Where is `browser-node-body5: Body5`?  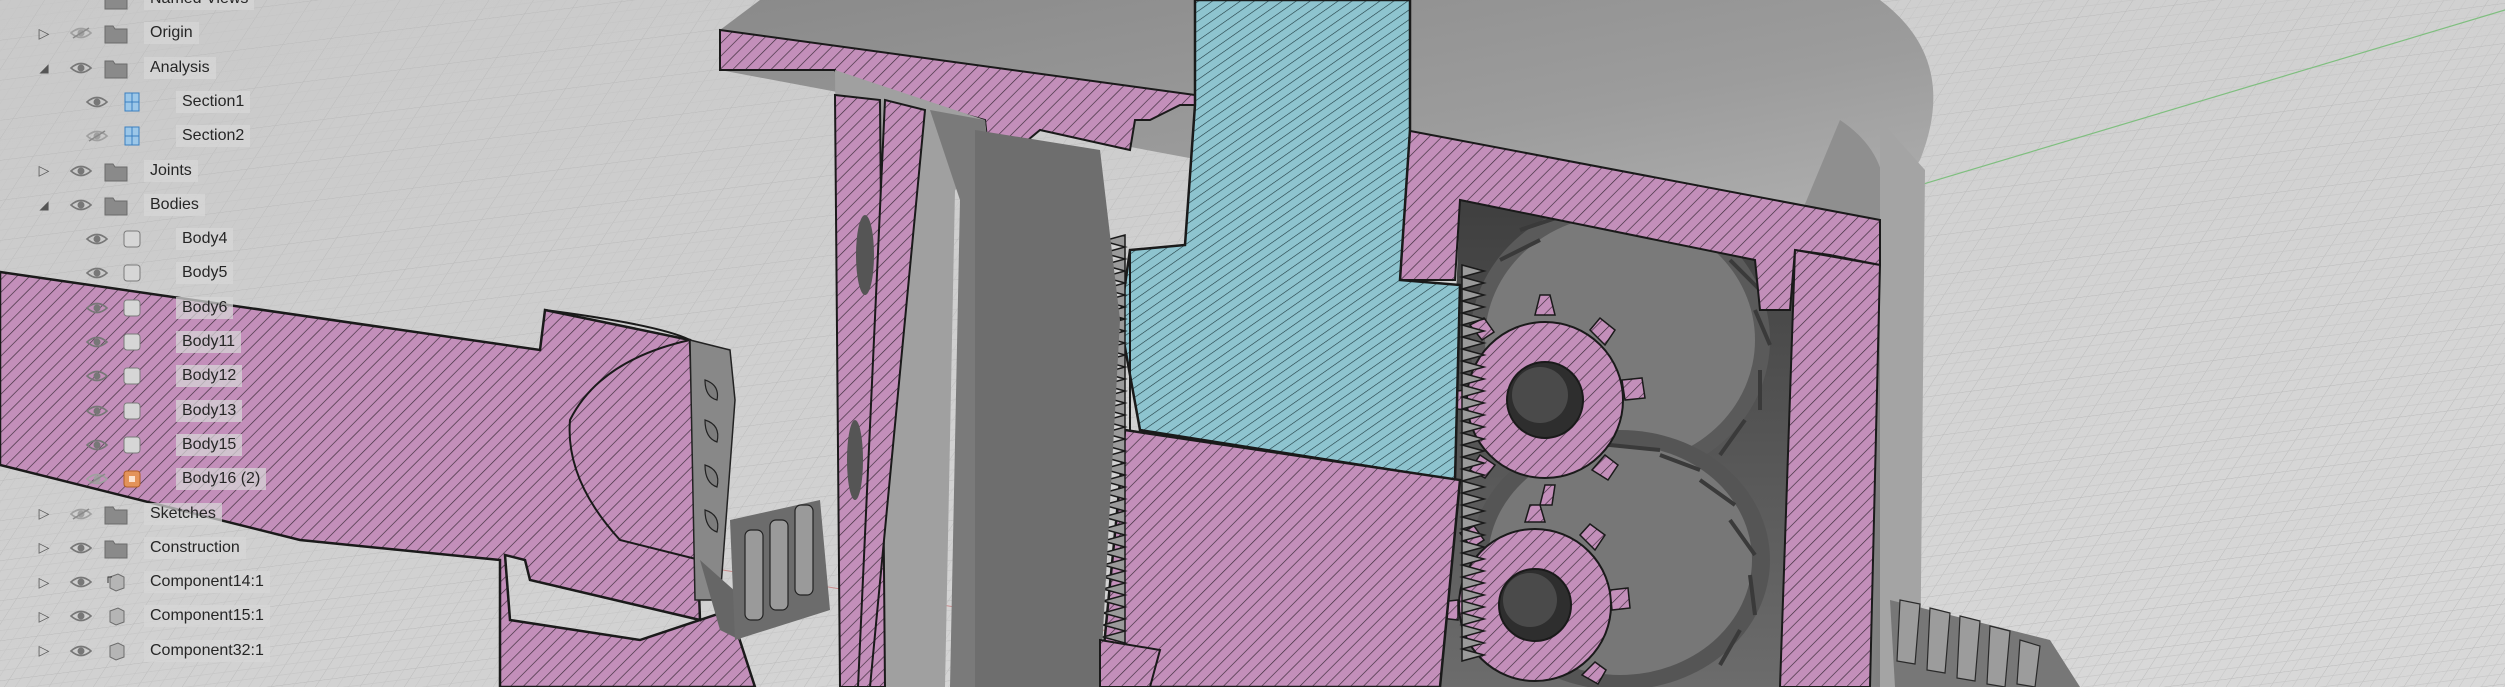 browser-node-body5: Body5 is located at coordinates (150, 273).